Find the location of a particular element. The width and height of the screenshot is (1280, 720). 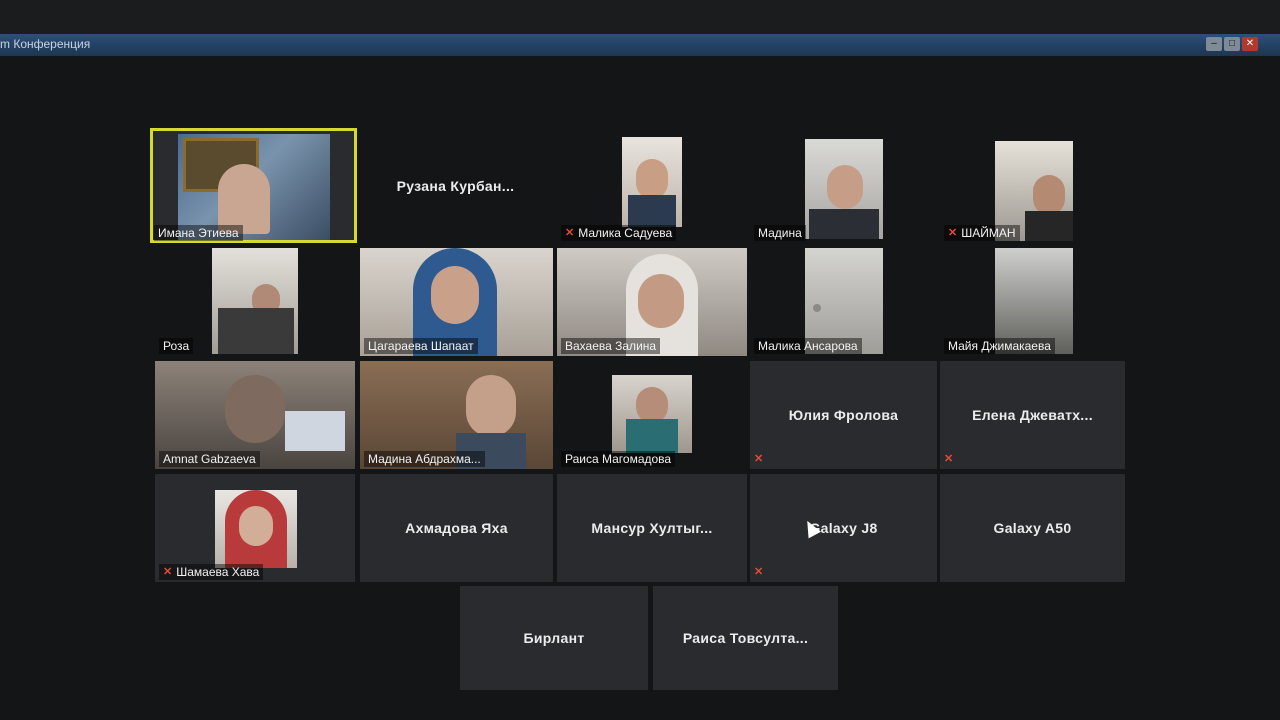

participant-tile: Ахмадова Яха is located at coordinates (456, 528).